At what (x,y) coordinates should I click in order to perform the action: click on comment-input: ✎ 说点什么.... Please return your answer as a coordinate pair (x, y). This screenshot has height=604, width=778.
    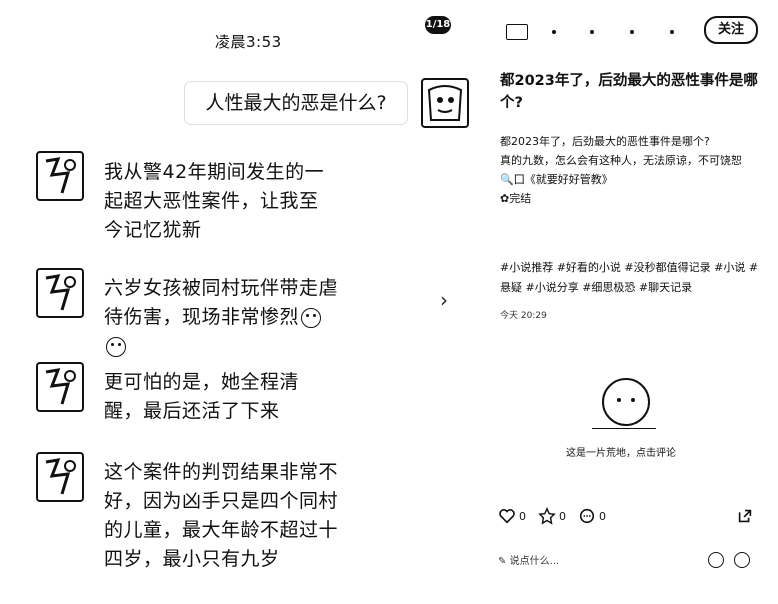
    Looking at the image, I should click on (624, 561).